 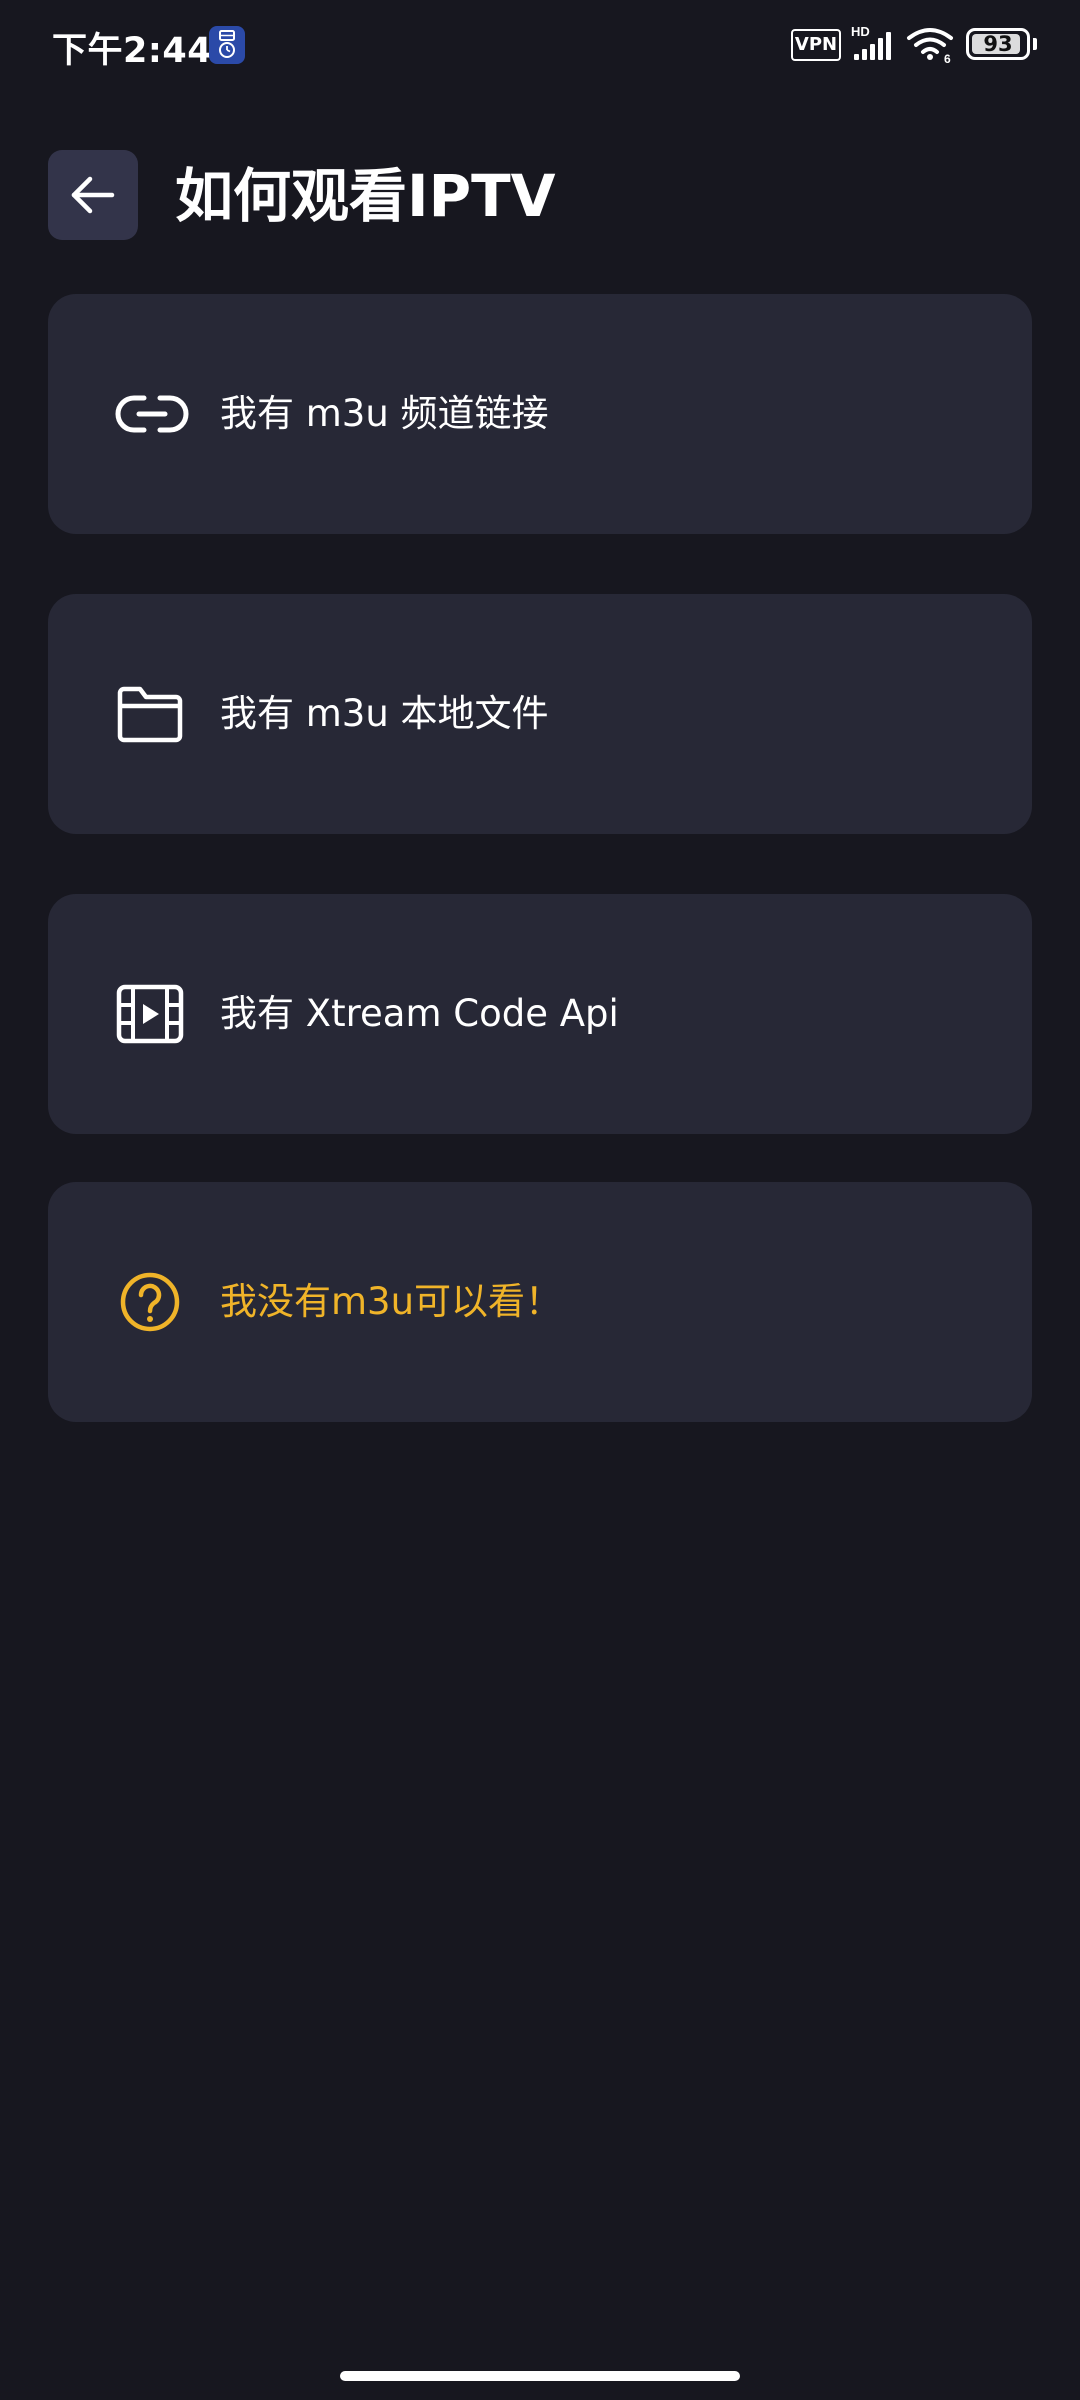 I want to click on back-button, so click(x=93, y=195).